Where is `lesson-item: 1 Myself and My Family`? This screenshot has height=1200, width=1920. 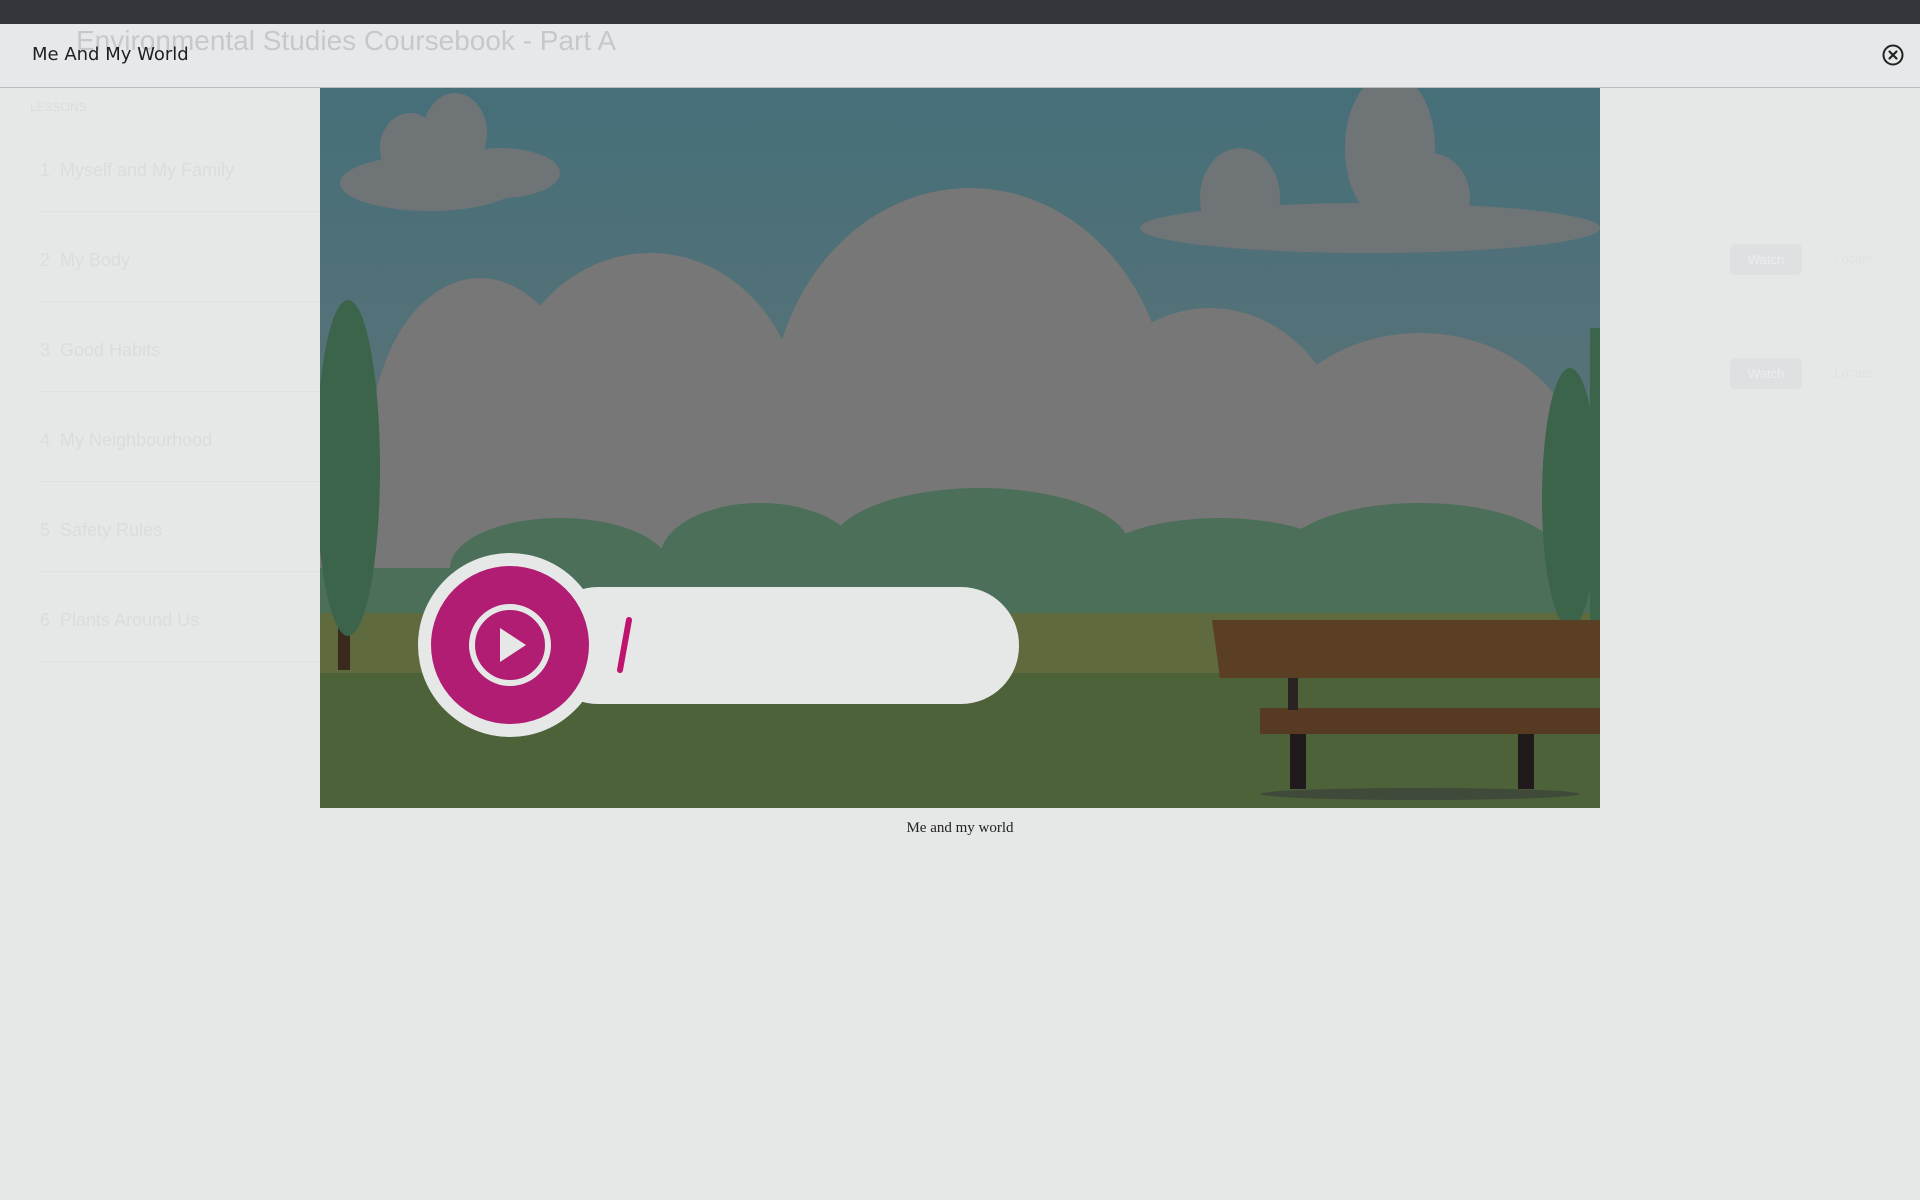
lesson-item: 1 Myself and My Family is located at coordinates (180, 186).